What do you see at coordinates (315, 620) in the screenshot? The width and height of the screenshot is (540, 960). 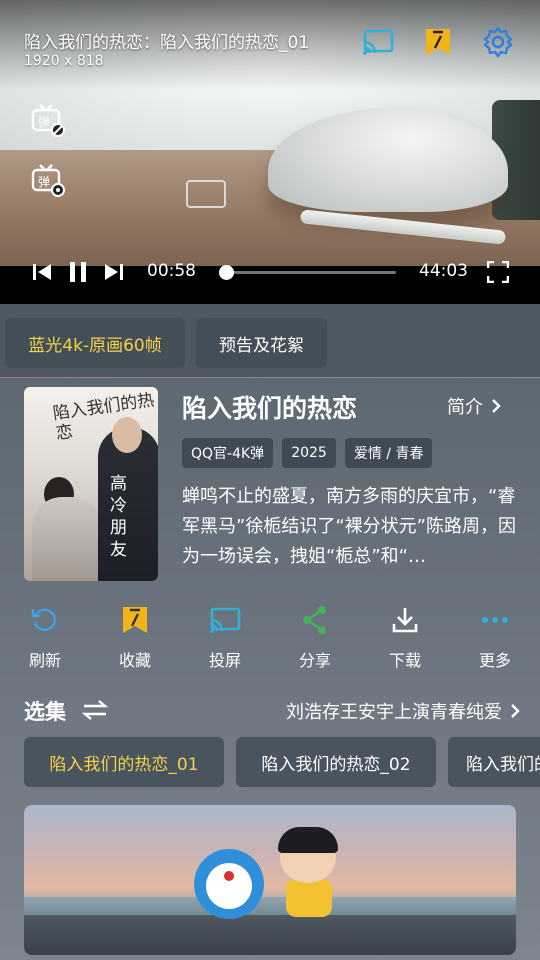 I see `share-icon` at bounding box center [315, 620].